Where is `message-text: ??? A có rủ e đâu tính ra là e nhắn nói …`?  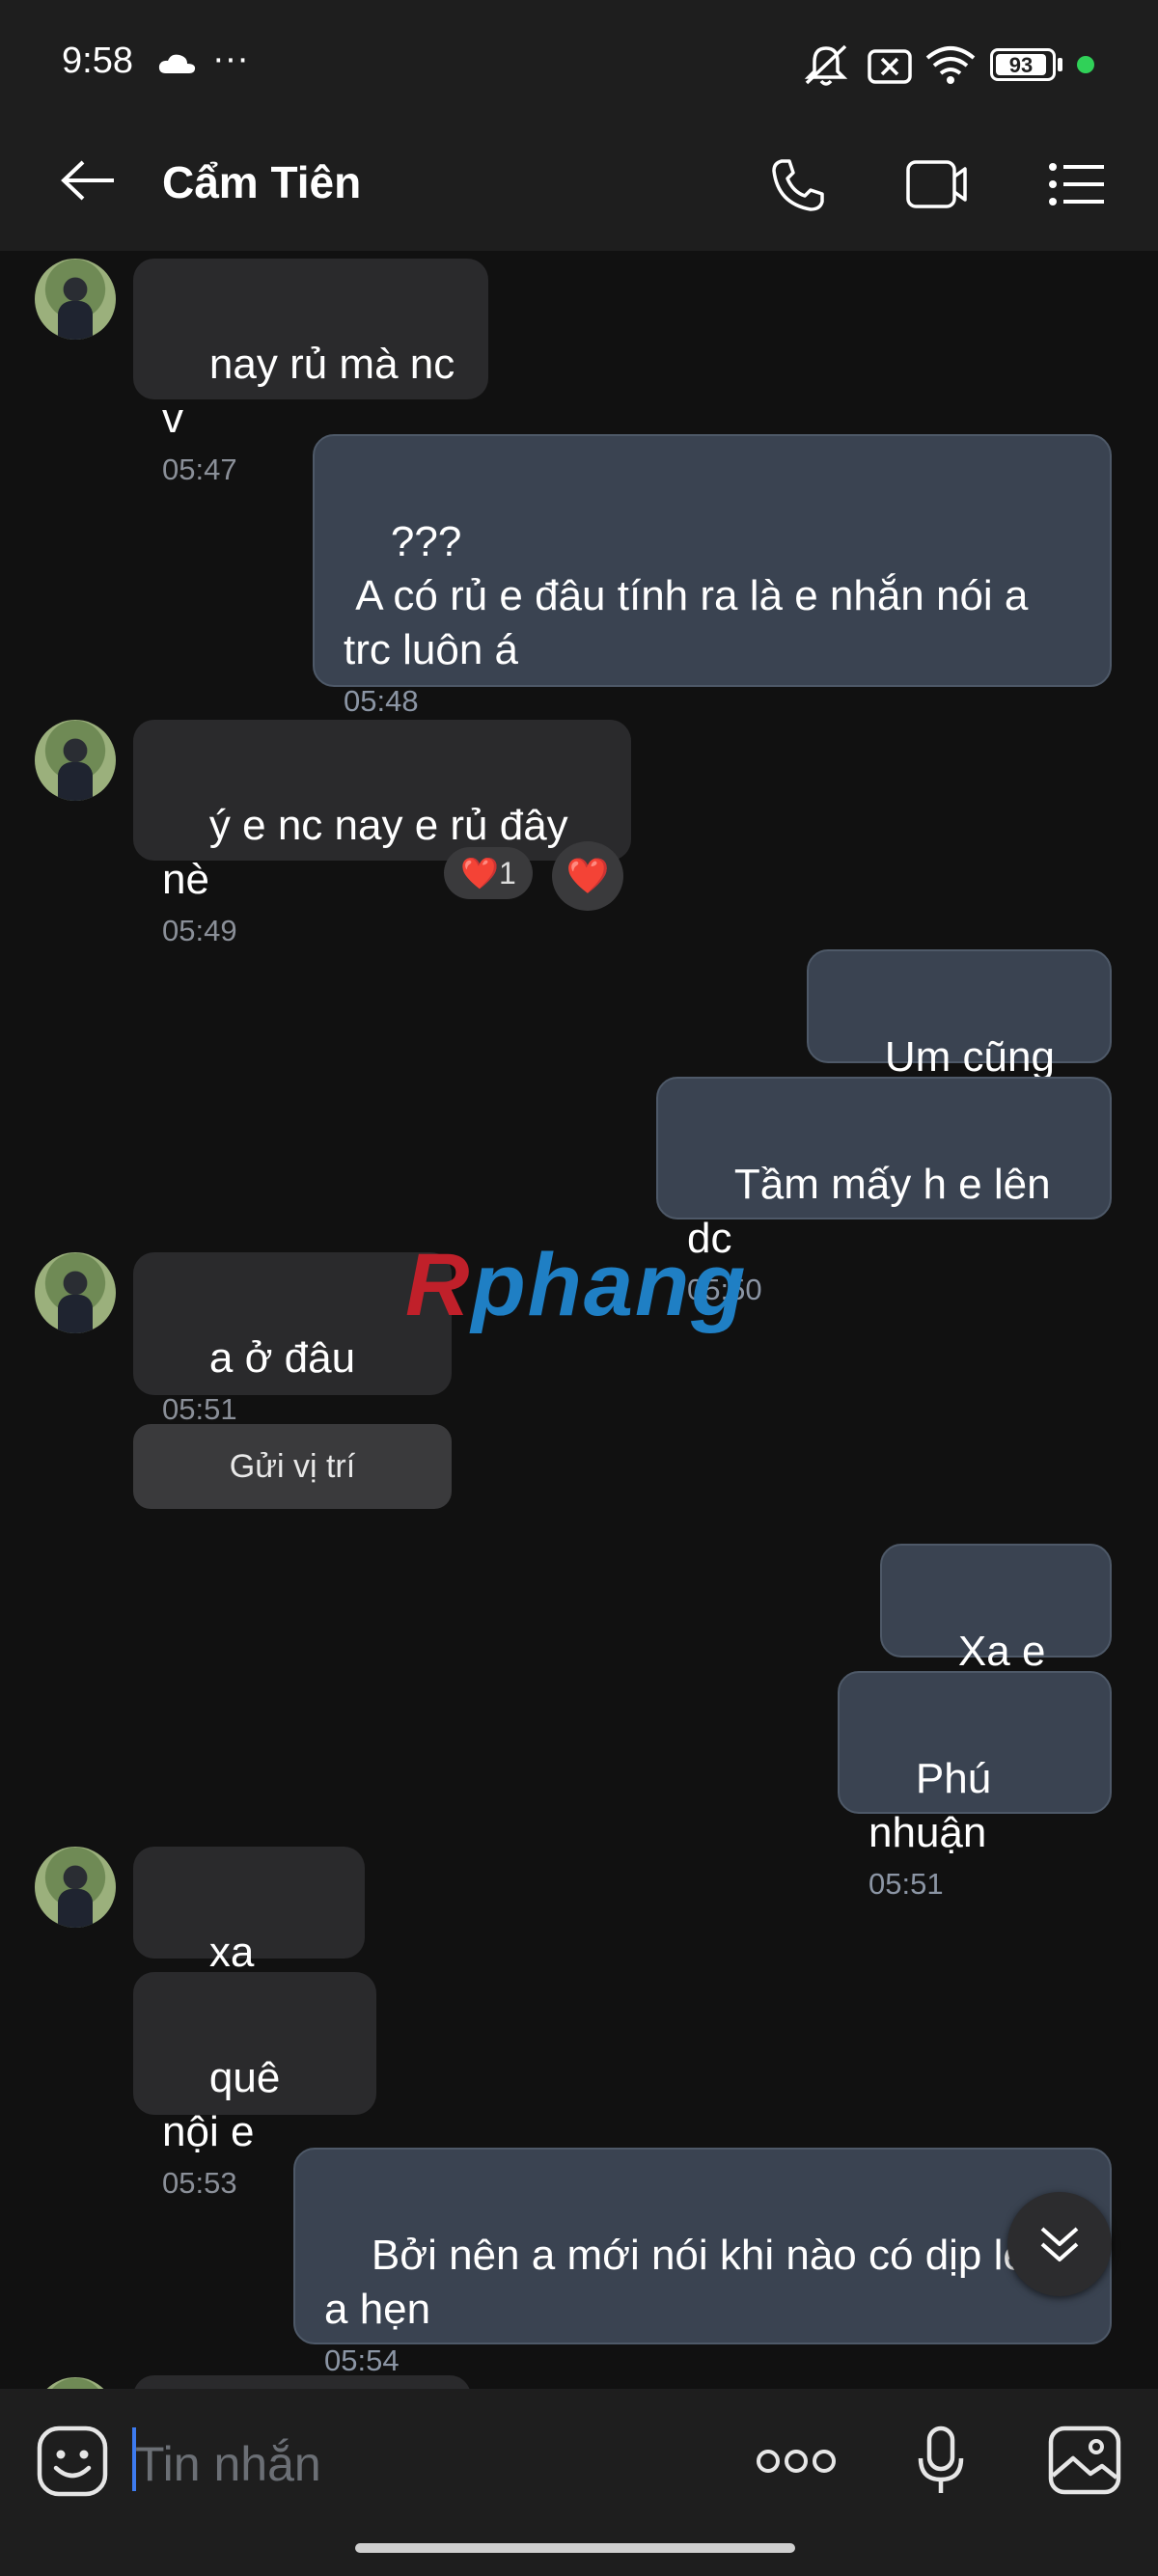 message-text: ??? A có rủ e đâu tính ra là e nhắn nói … is located at coordinates (686, 595).